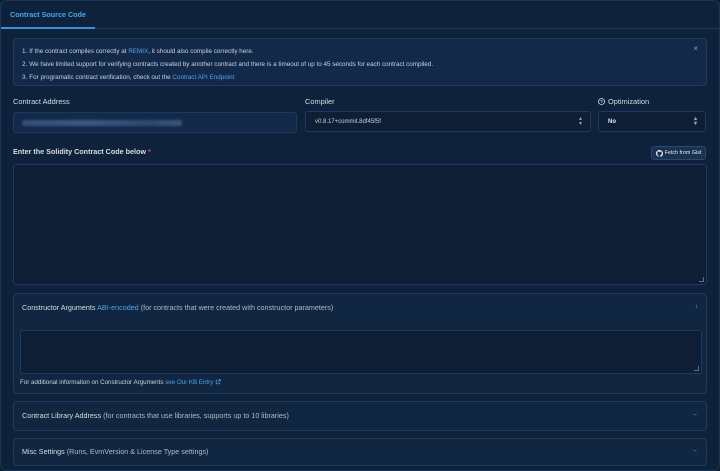 The image size is (720, 471). What do you see at coordinates (218, 382) in the screenshot?
I see `external-link-icon` at bounding box center [218, 382].